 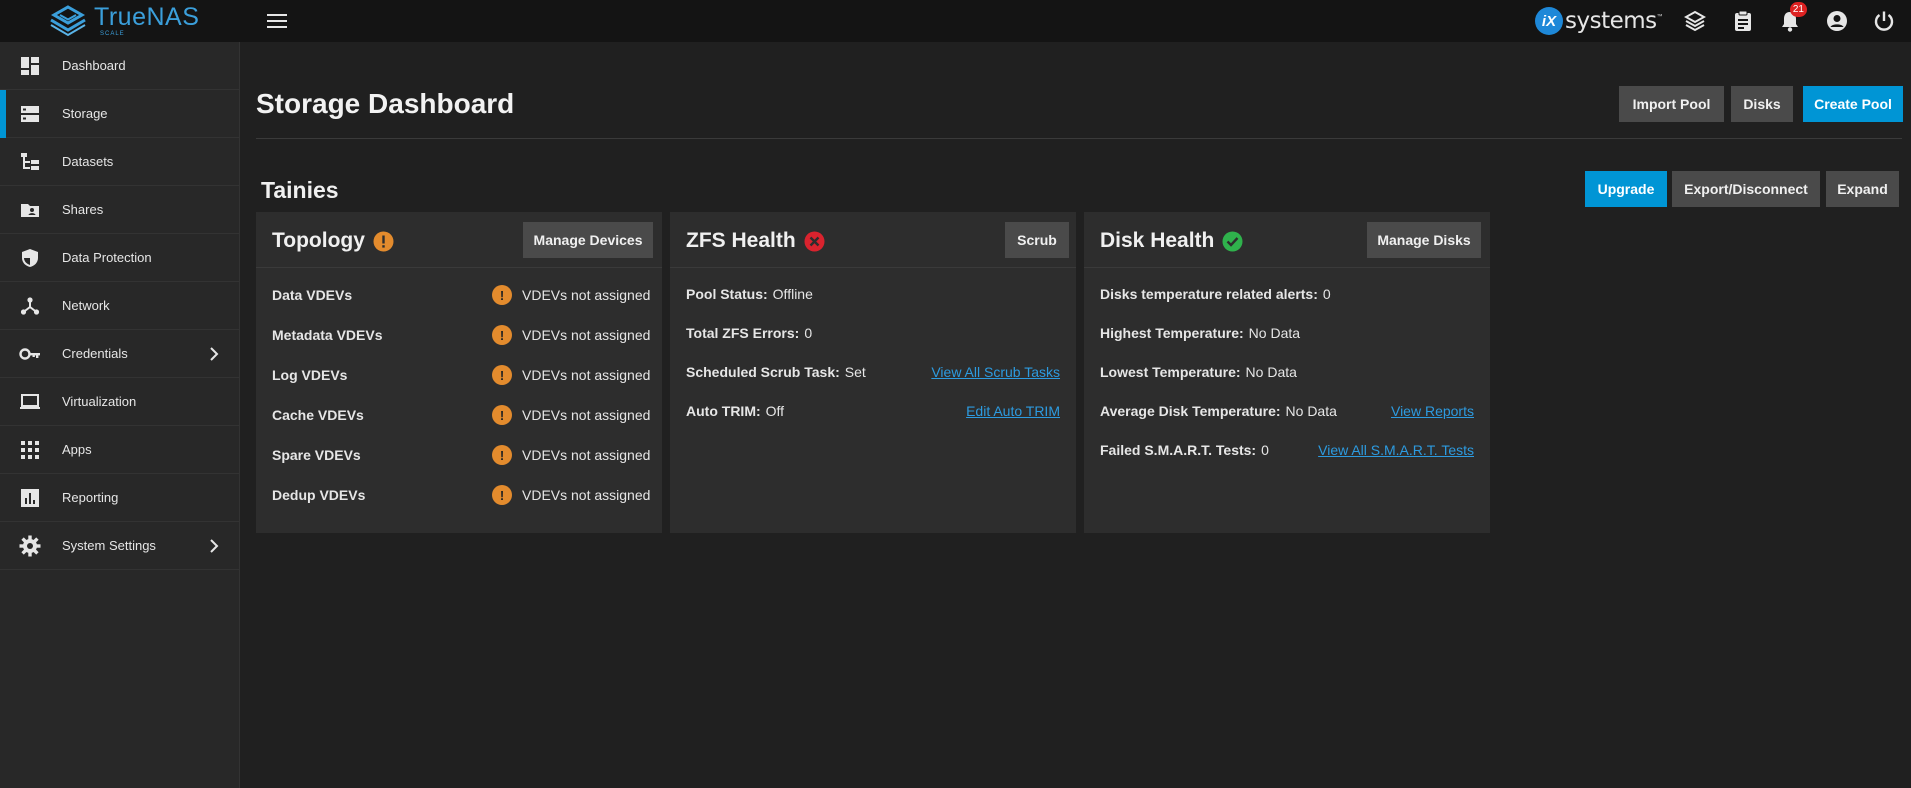 What do you see at coordinates (1157, 240) in the screenshot?
I see `disk-health-title: Disk Health` at bounding box center [1157, 240].